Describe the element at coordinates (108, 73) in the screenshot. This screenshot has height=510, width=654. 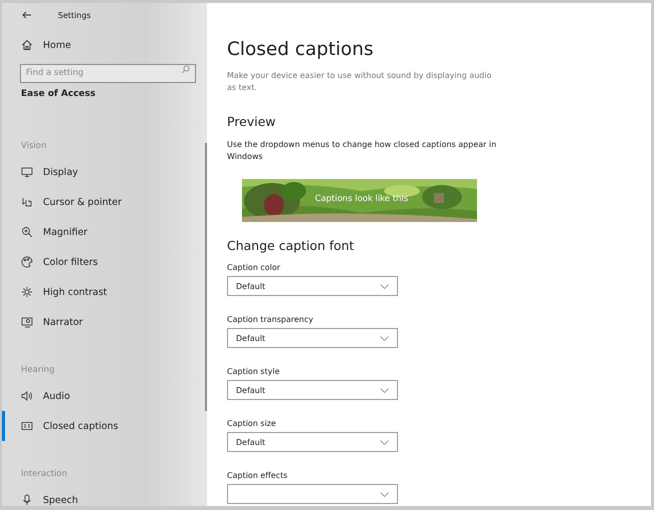
I see `search-field: Find a setting` at that location.